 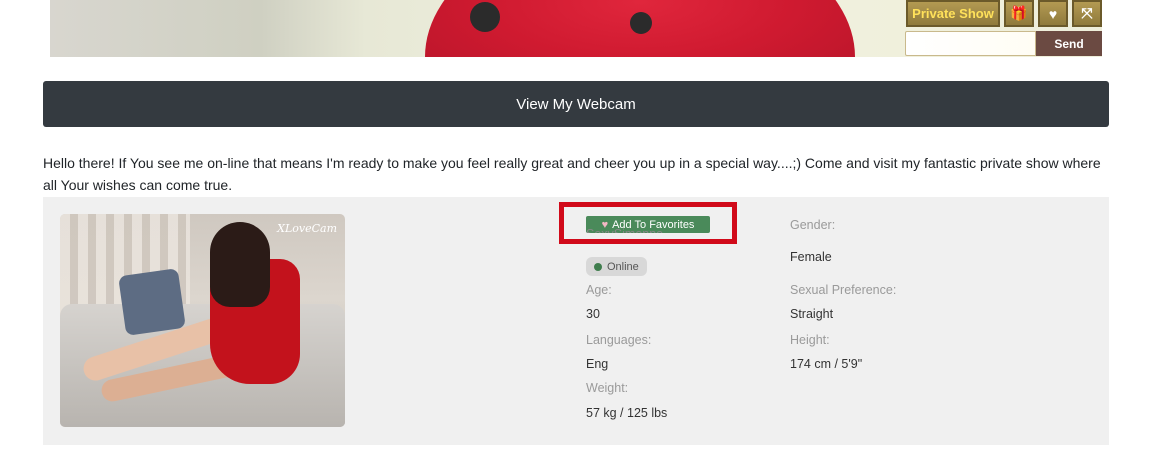 I want to click on weight-label: Weight:, so click(x=607, y=388).